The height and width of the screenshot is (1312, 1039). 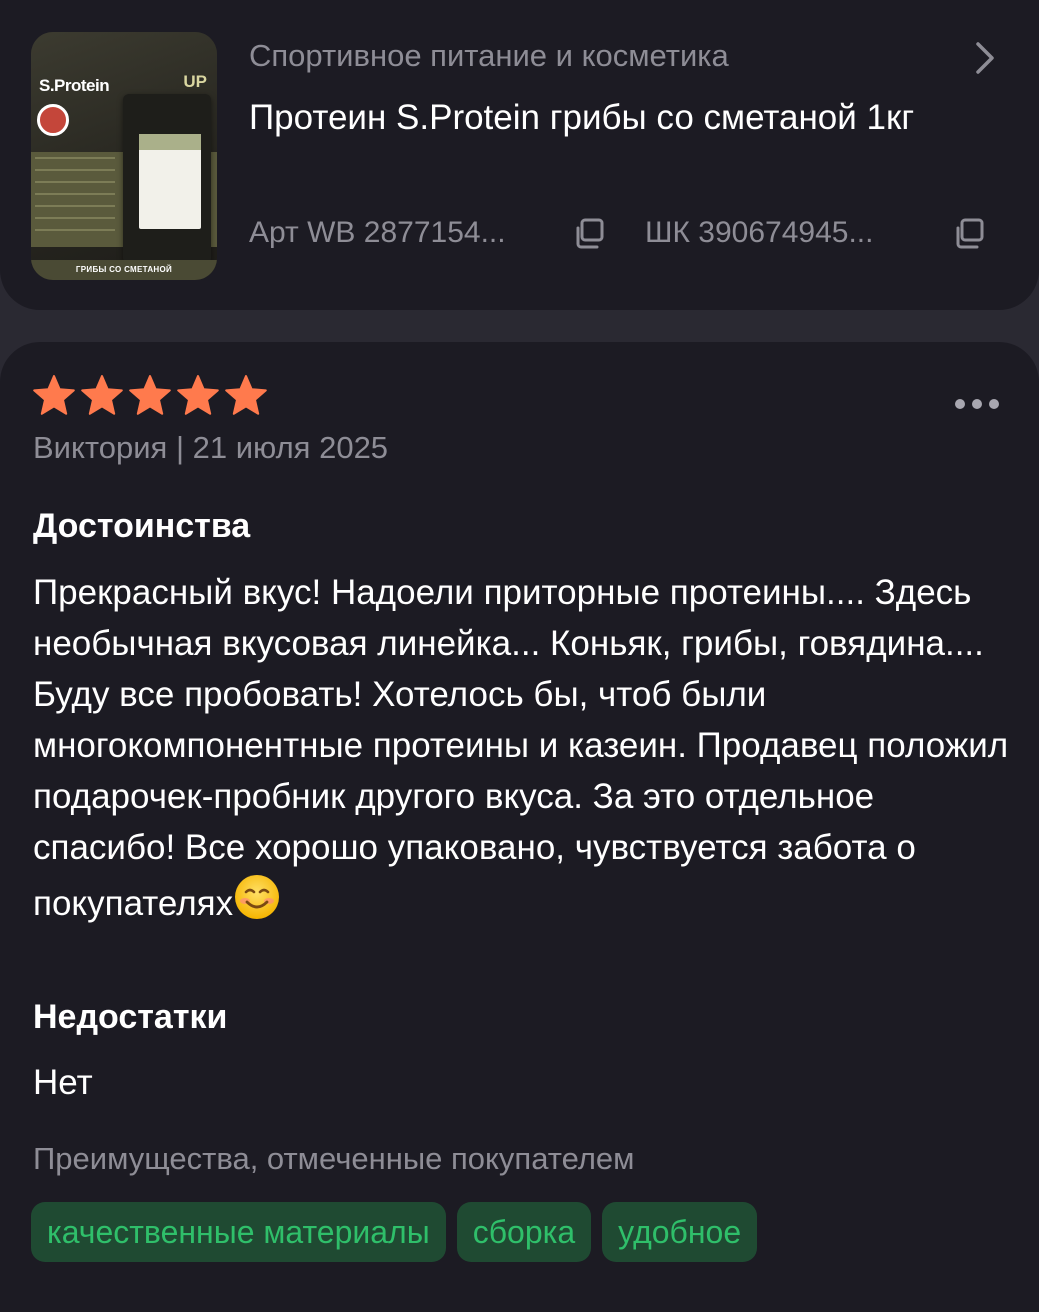 I want to click on product-thumbnail: S.Protein UP ГРИБЫ СО СМЕТАНОЙ, so click(x=124, y=156).